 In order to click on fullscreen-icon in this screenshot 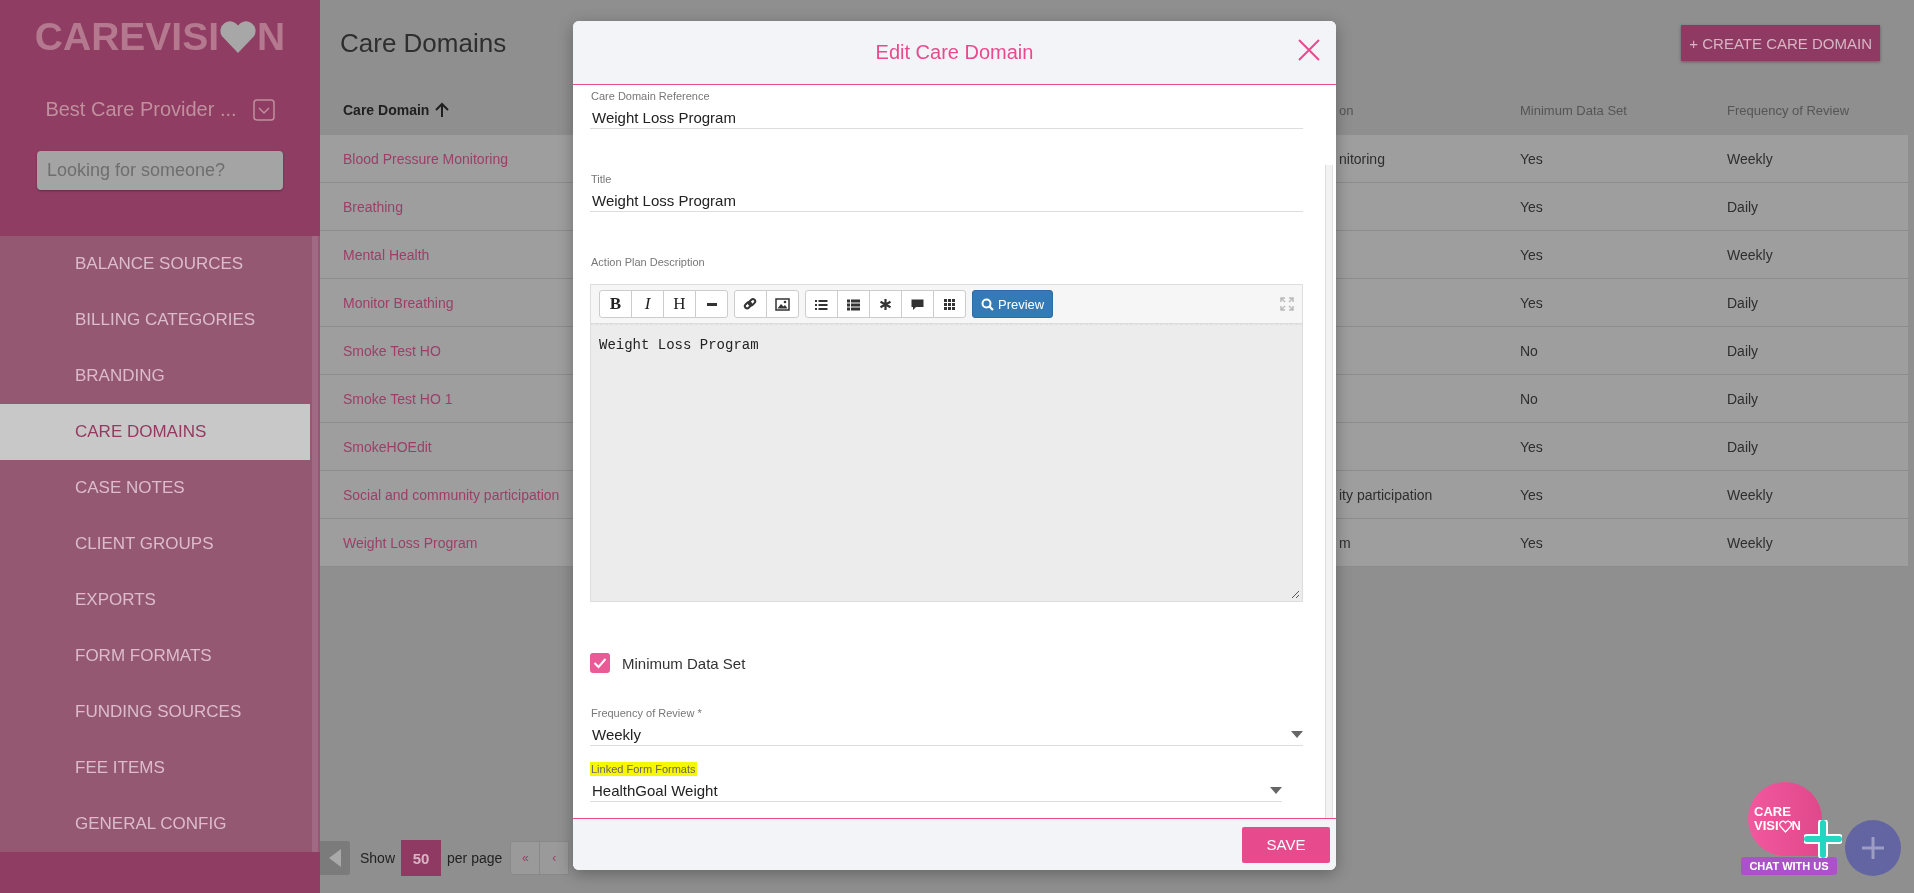, I will do `click(1287, 304)`.